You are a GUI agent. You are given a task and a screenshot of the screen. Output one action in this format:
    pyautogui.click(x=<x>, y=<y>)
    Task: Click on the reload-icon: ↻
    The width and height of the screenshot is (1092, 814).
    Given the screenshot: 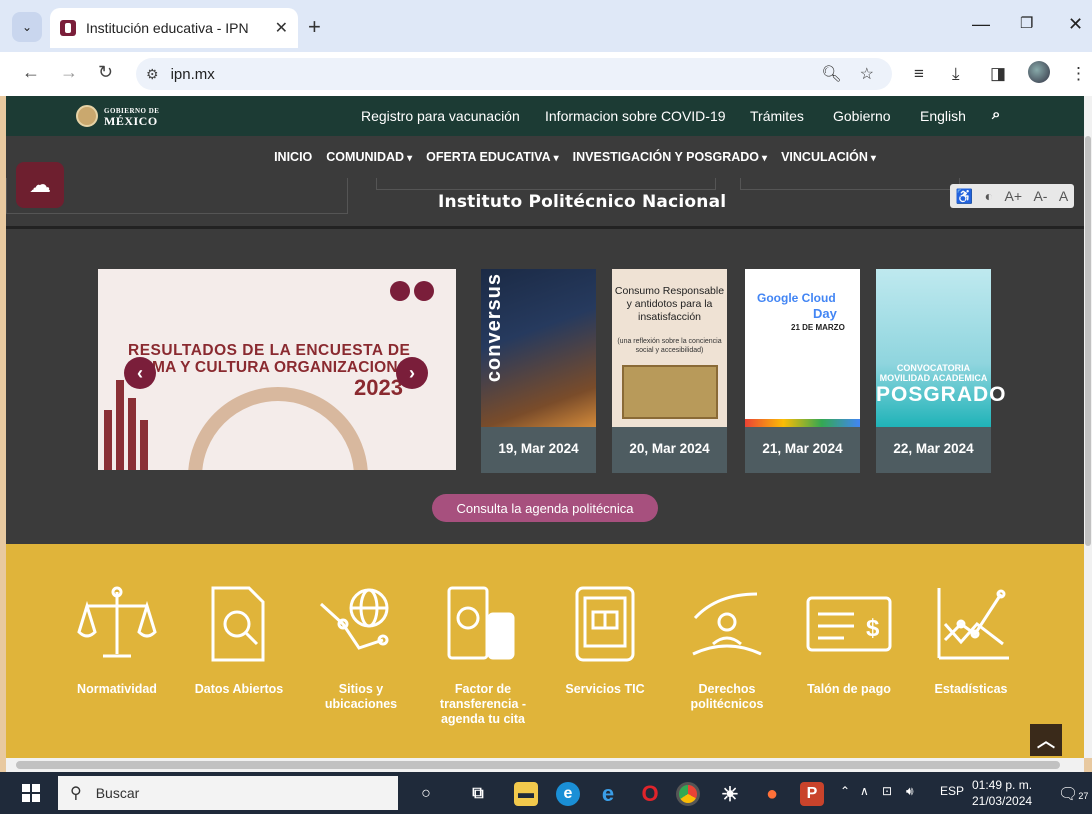 What is the action you would take?
    pyautogui.click(x=105, y=72)
    